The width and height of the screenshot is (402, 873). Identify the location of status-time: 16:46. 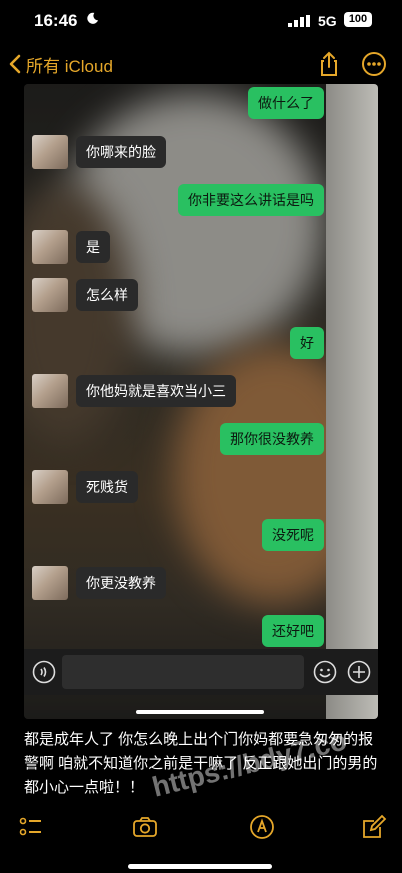
(56, 20).